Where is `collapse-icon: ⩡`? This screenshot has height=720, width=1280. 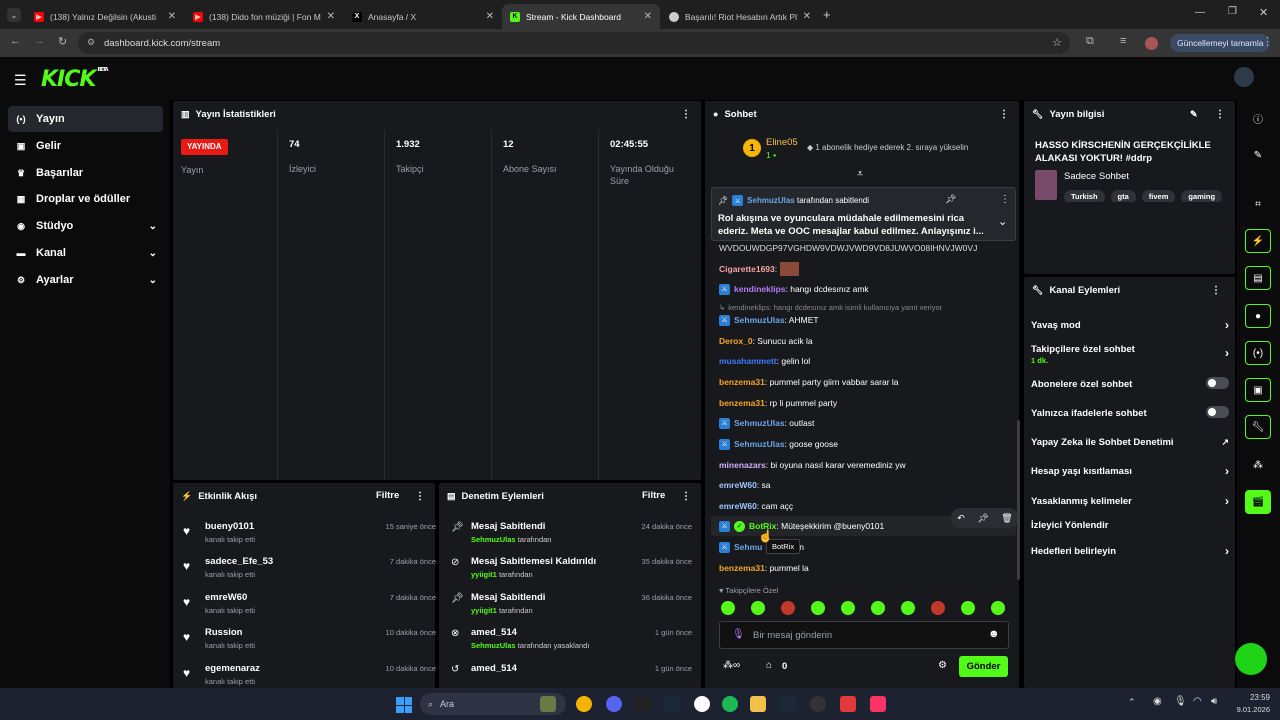 collapse-icon: ⩡ is located at coordinates (860, 174).